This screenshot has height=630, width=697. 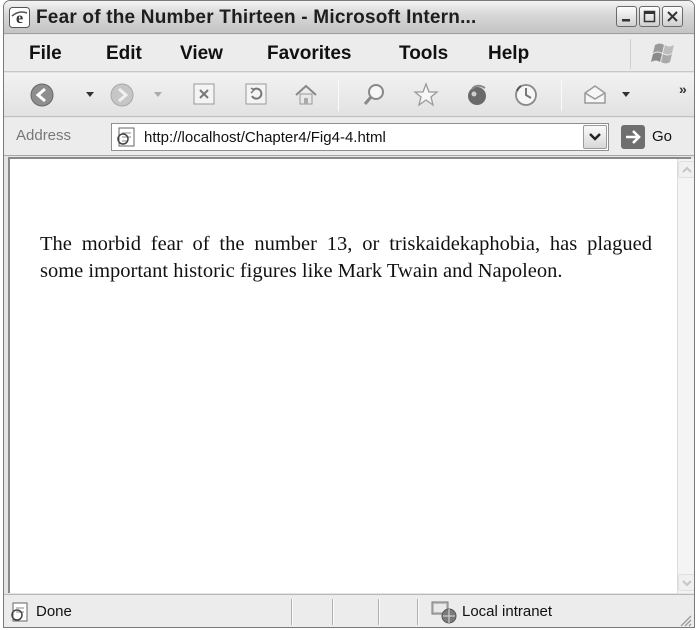 I want to click on minimize-button, so click(x=626, y=16).